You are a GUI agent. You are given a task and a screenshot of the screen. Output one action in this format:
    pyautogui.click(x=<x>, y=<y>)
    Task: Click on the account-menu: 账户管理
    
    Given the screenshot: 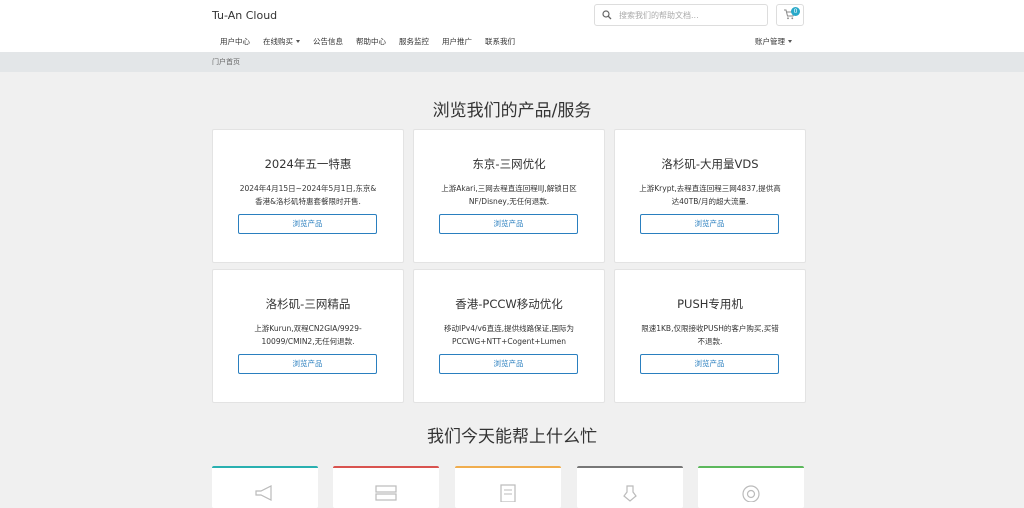 What is the action you would take?
    pyautogui.click(x=773, y=41)
    